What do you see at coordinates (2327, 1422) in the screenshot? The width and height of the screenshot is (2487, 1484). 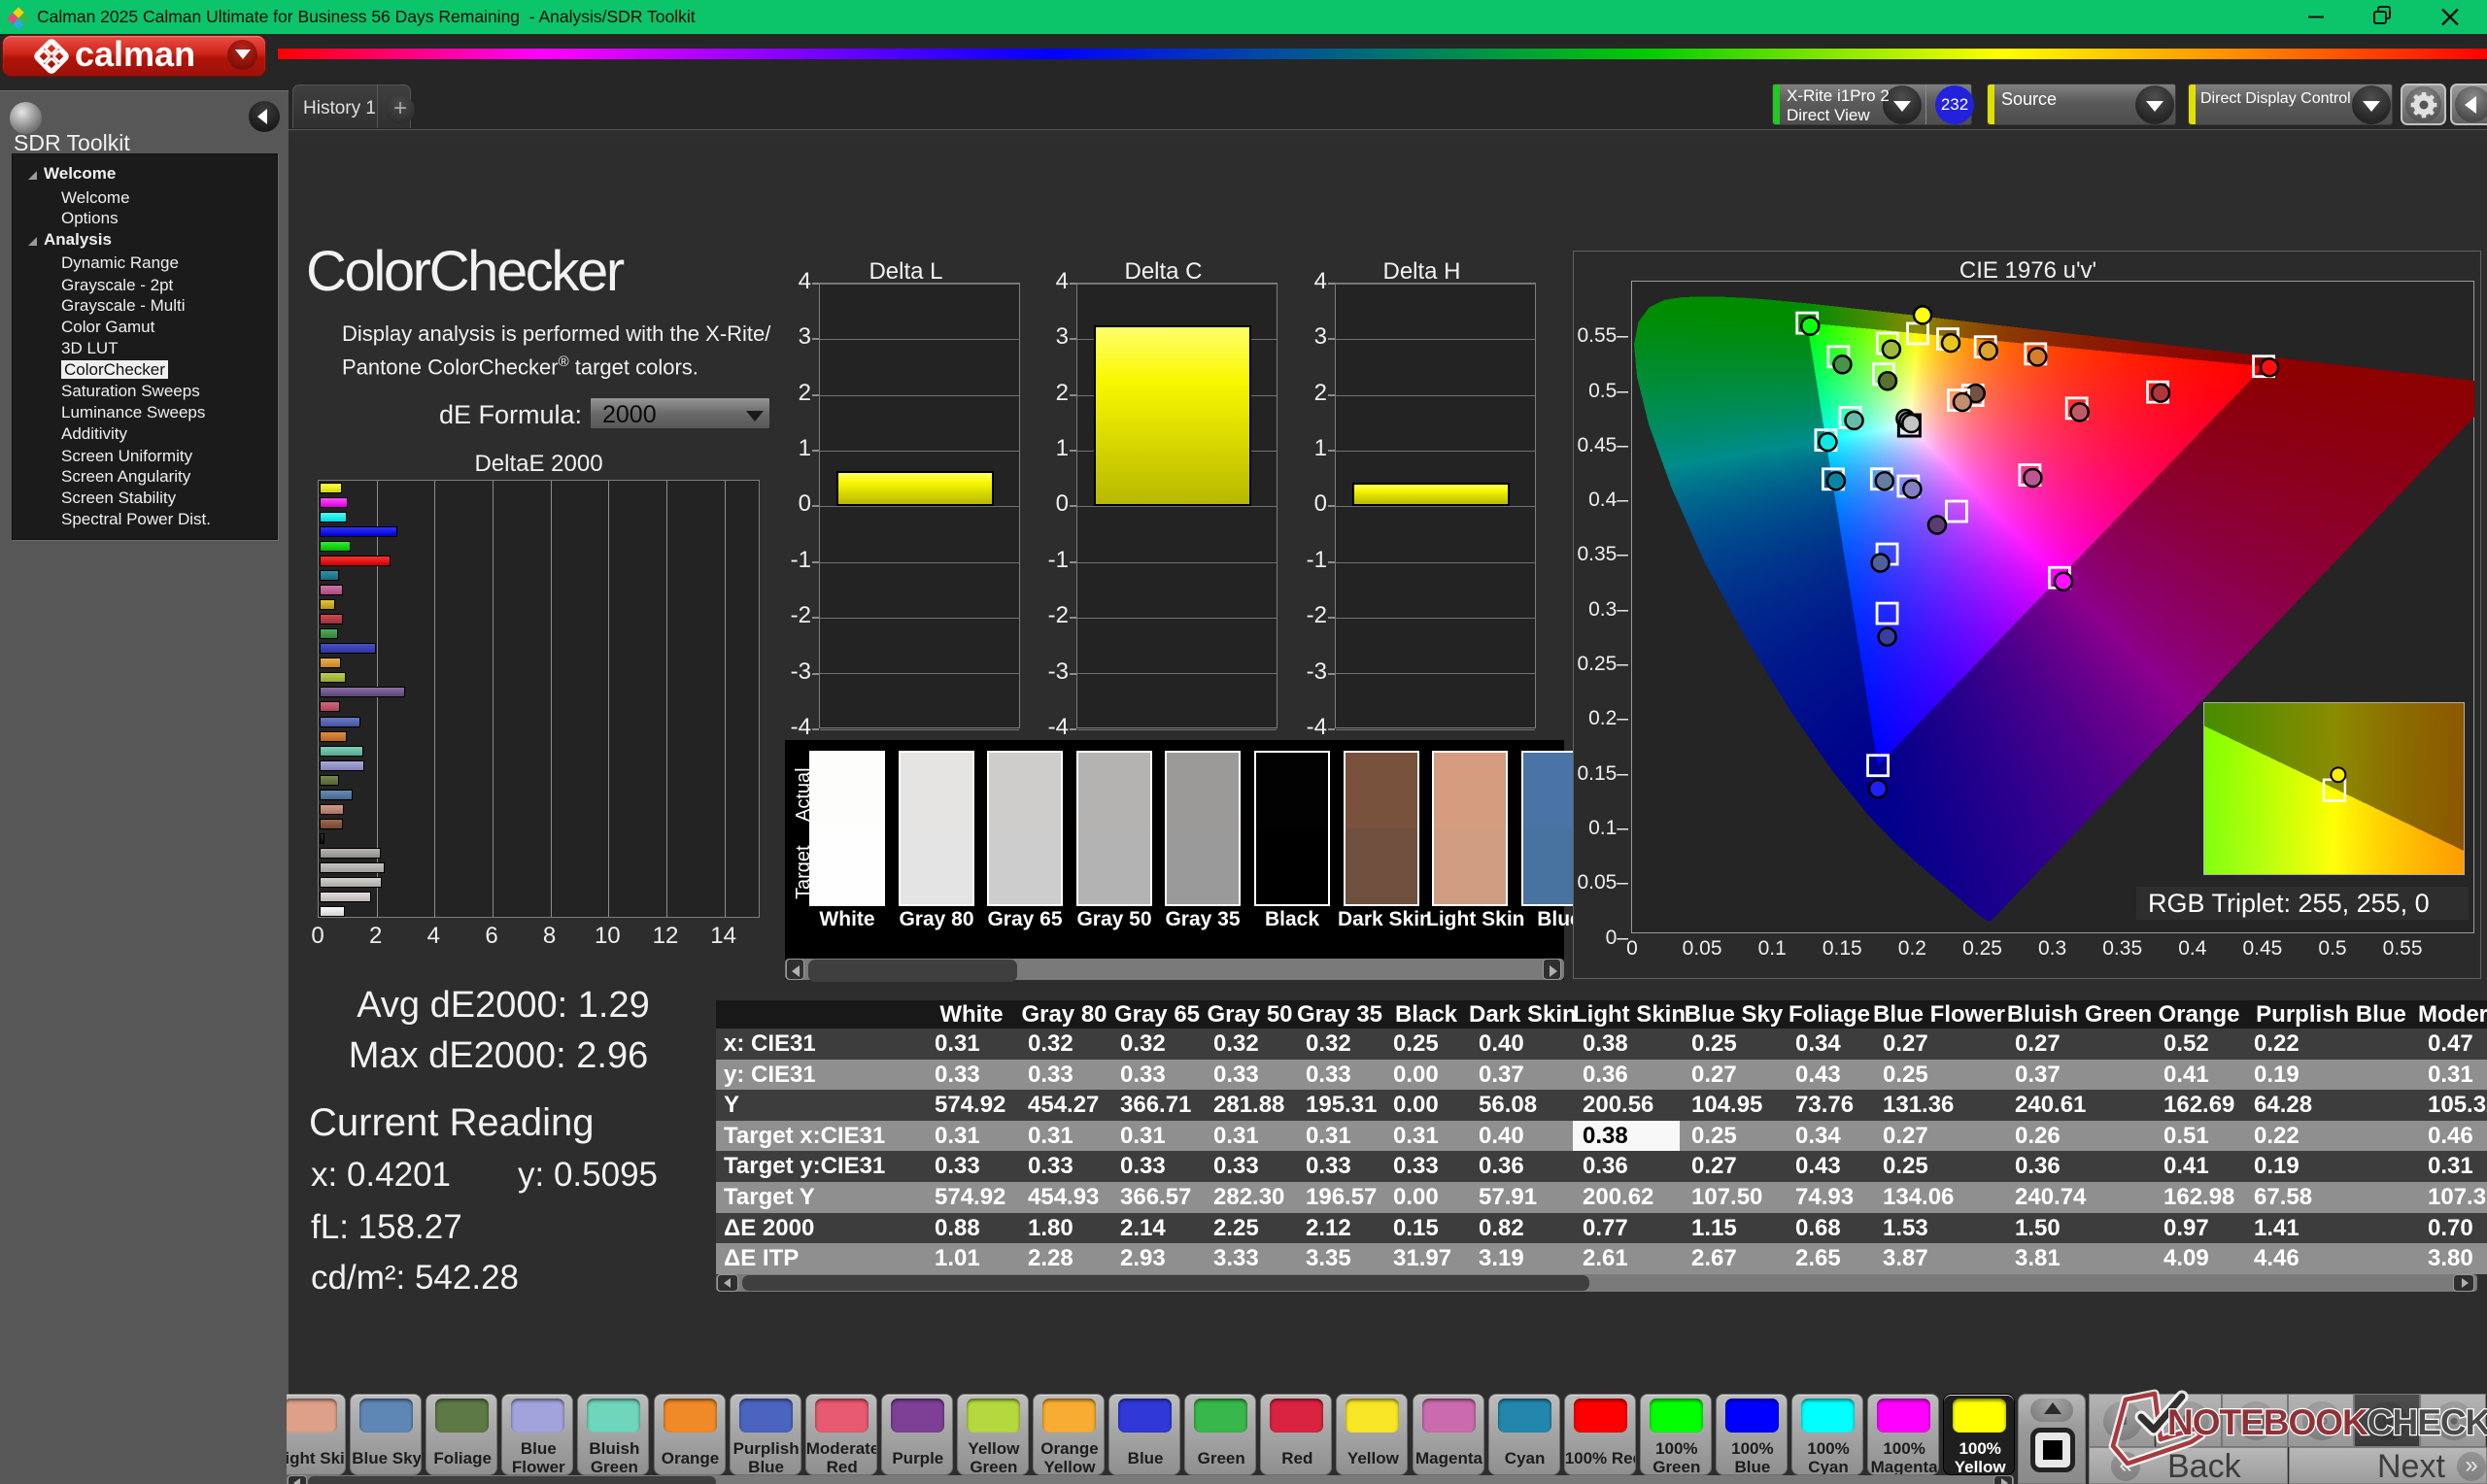 I see `svg-text: NOTEBOOKCHECK` at bounding box center [2327, 1422].